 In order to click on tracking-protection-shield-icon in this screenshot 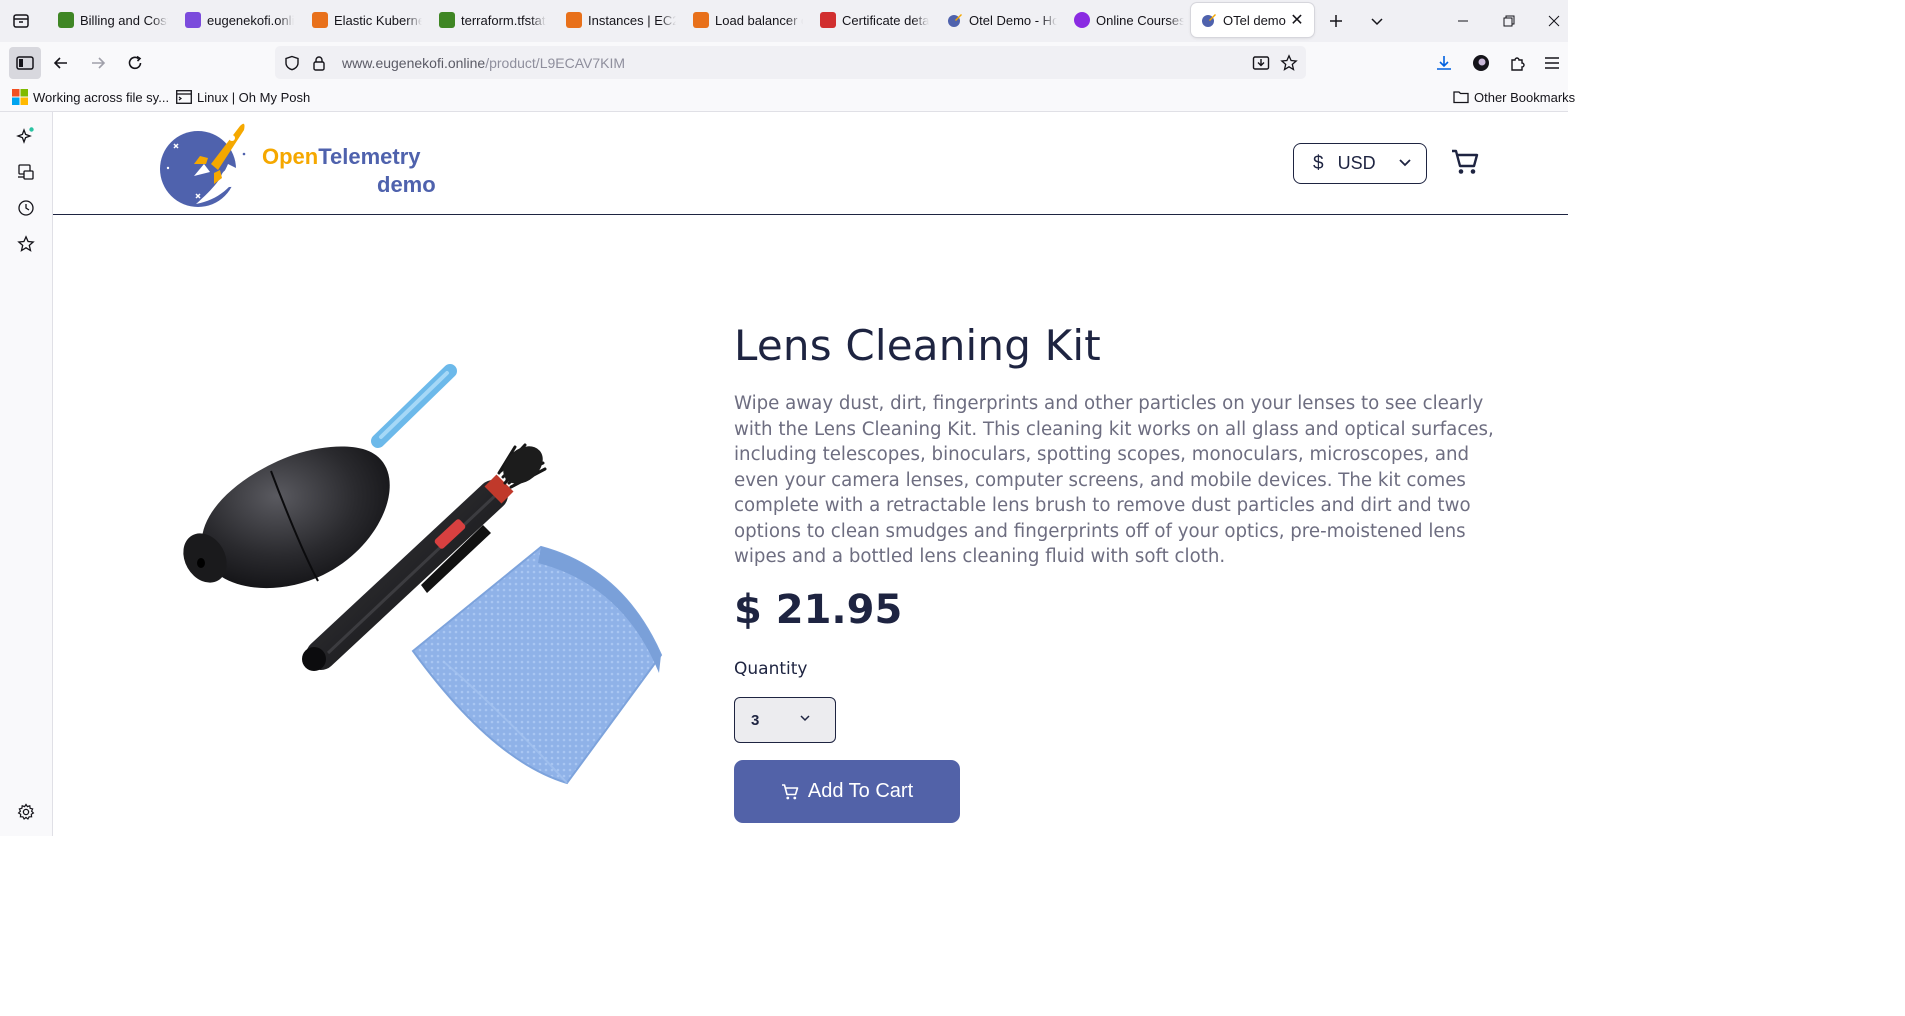, I will do `click(292, 63)`.